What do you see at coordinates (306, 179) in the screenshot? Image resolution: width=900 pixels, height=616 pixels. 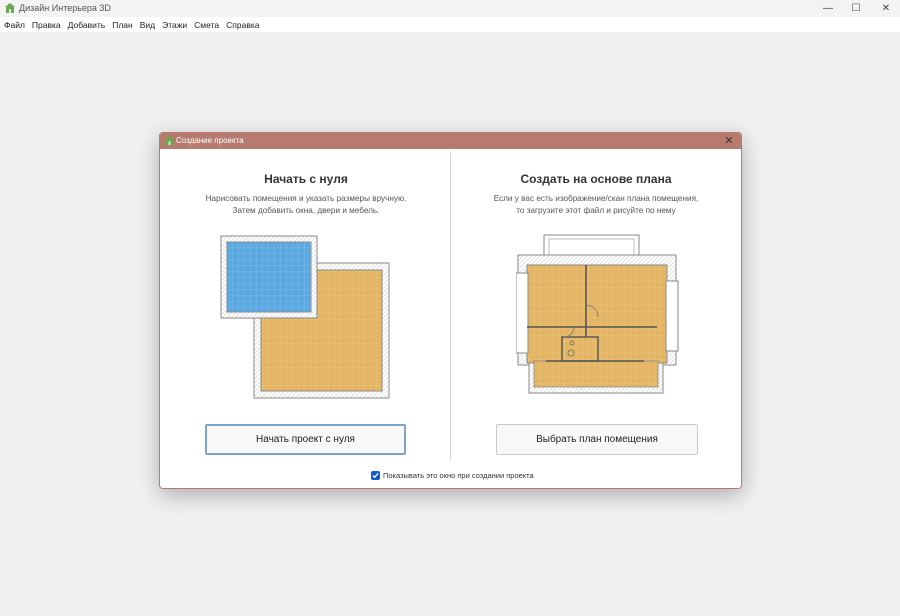 I see `left-panel-heading: Начать с нуля` at bounding box center [306, 179].